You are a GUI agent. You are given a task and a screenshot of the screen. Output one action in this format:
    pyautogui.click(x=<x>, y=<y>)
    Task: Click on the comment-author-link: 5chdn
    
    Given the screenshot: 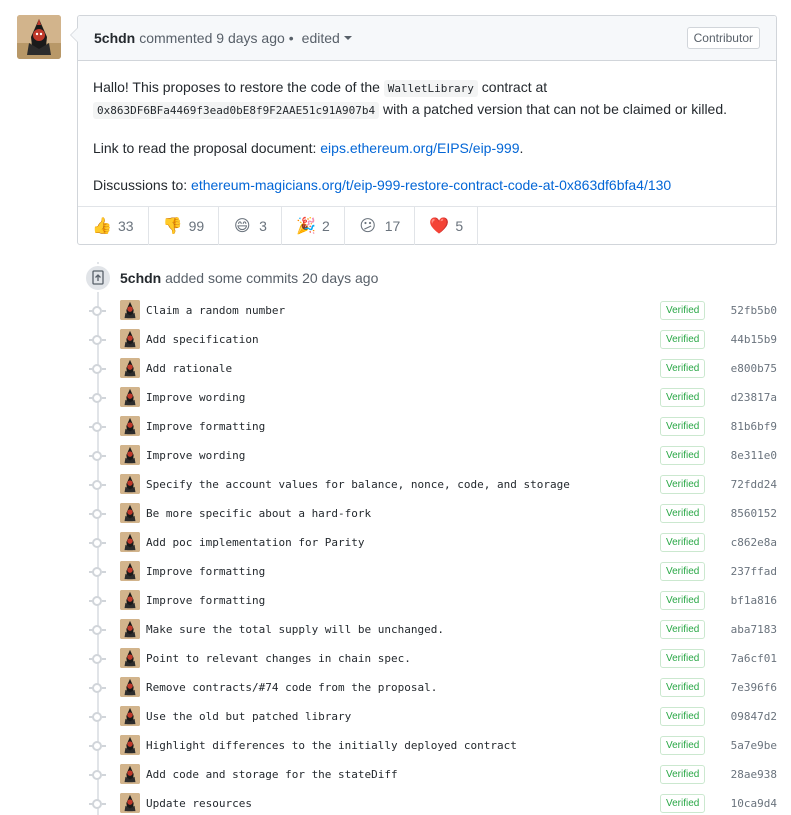 What is the action you would take?
    pyautogui.click(x=114, y=38)
    